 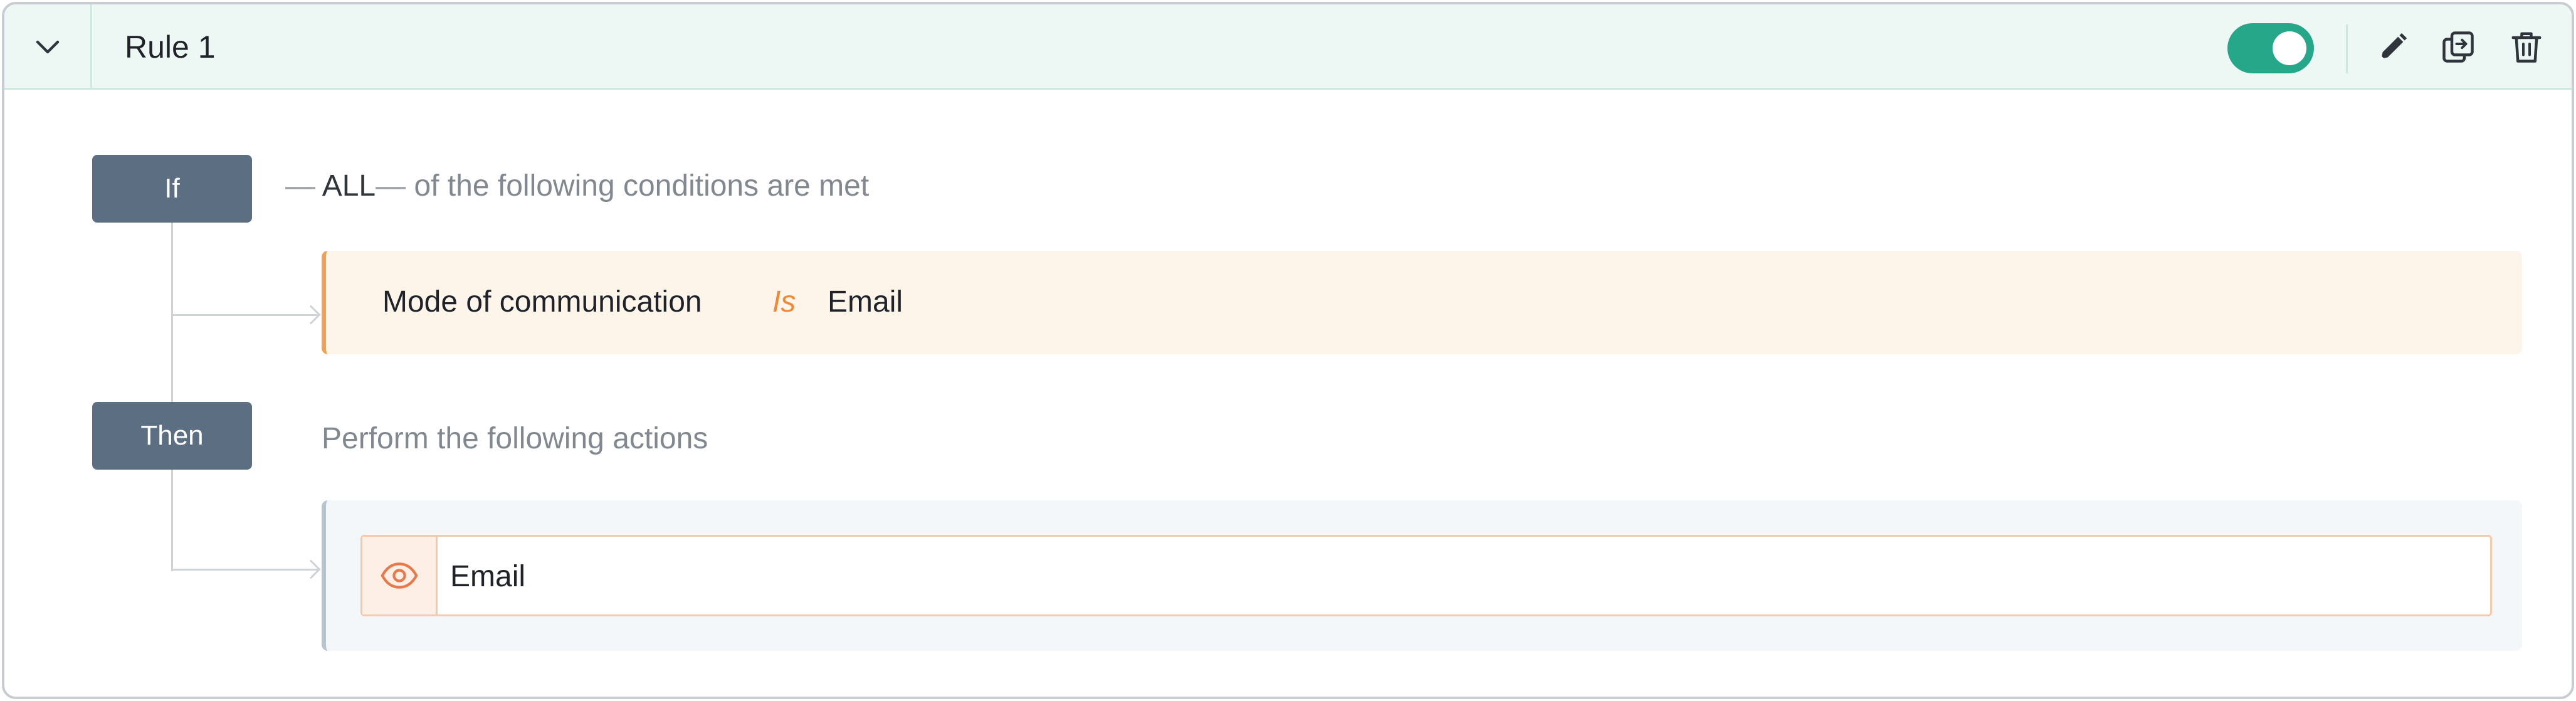 I want to click on if-connector-line, so click(x=172, y=314).